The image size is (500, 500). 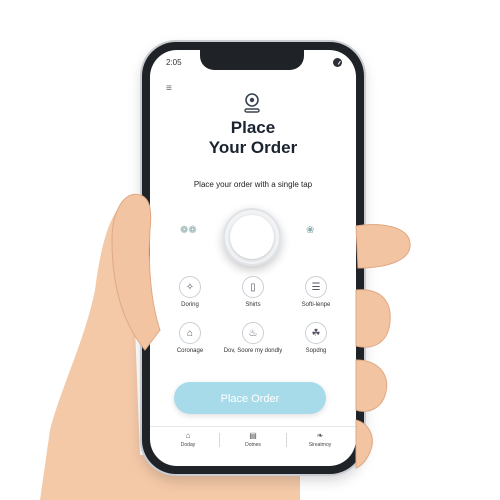 I want to click on settings-icon, so click(x=337, y=62).